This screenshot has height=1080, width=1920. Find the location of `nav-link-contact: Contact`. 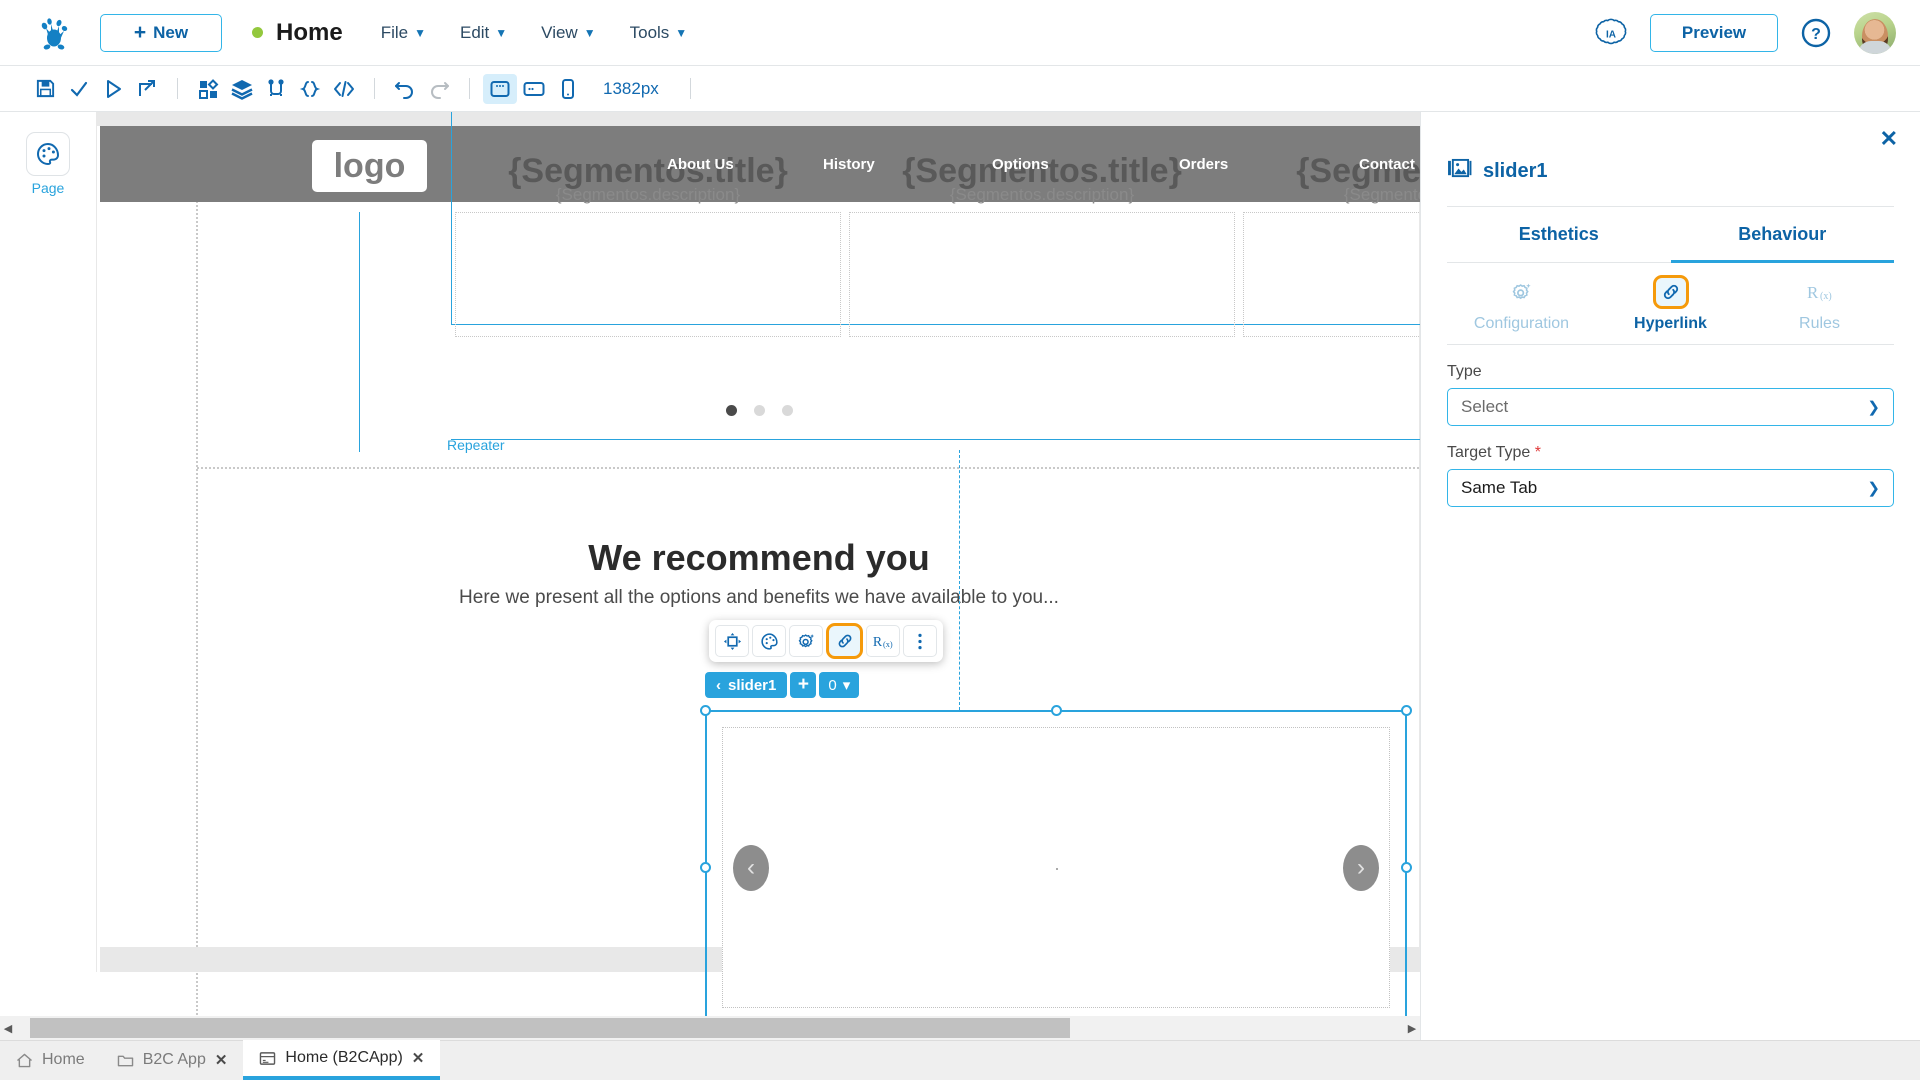

nav-link-contact: Contact is located at coordinates (1387, 164).